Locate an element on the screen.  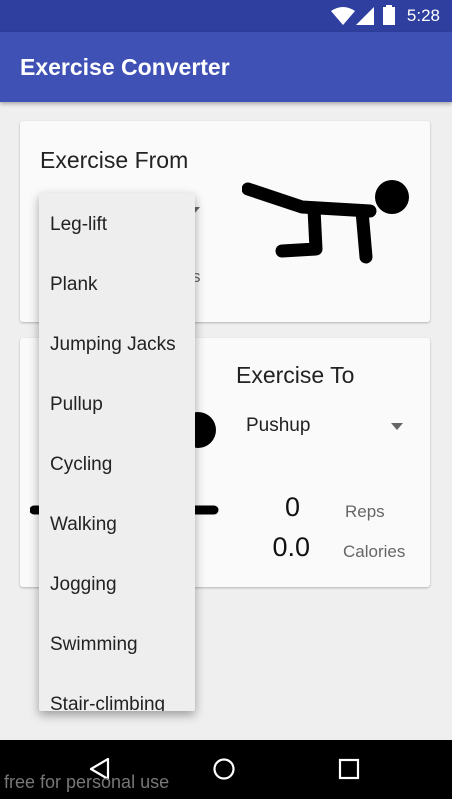
dropdown-item-swimming: Swimming is located at coordinates (94, 645).